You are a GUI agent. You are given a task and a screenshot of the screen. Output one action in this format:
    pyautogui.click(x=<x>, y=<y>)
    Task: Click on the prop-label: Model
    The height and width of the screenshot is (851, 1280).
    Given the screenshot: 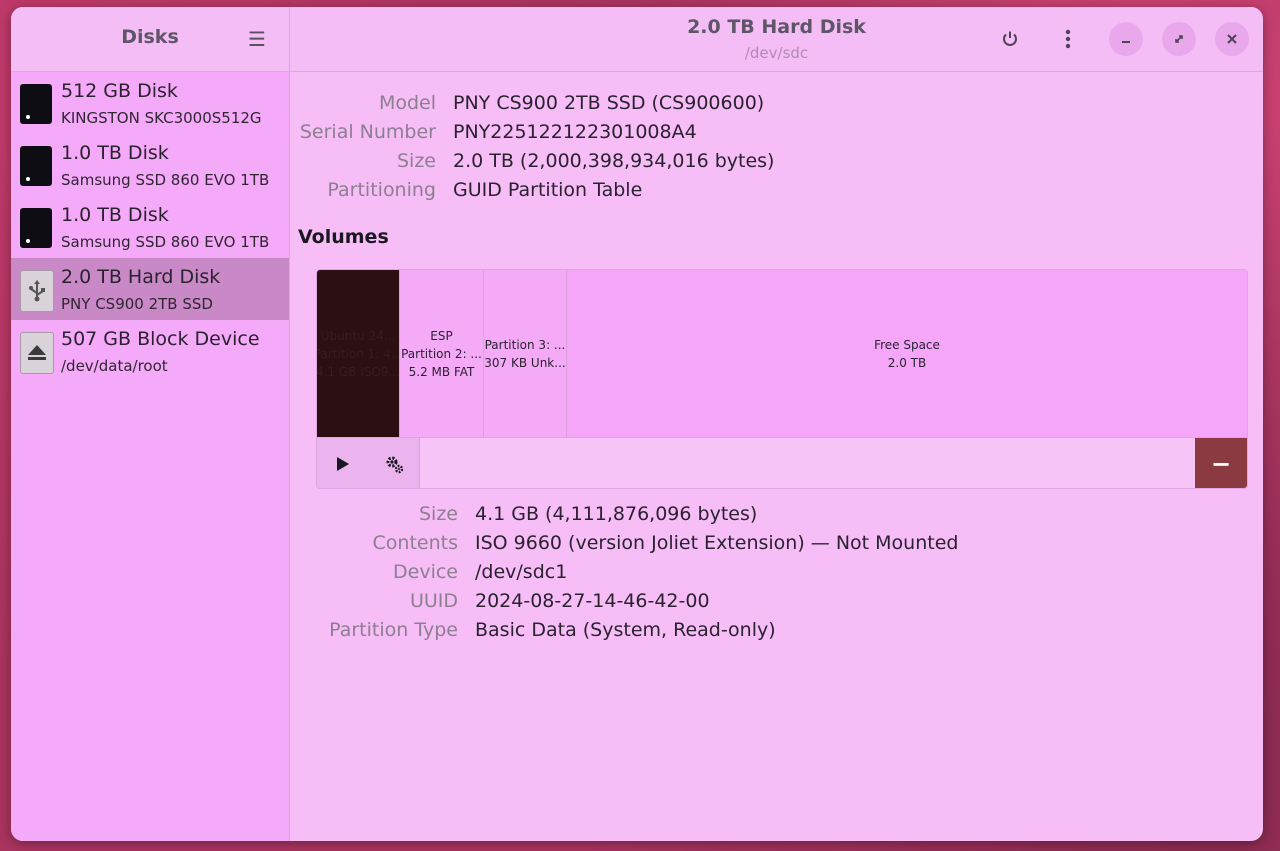 What is the action you would take?
    pyautogui.click(x=407, y=103)
    